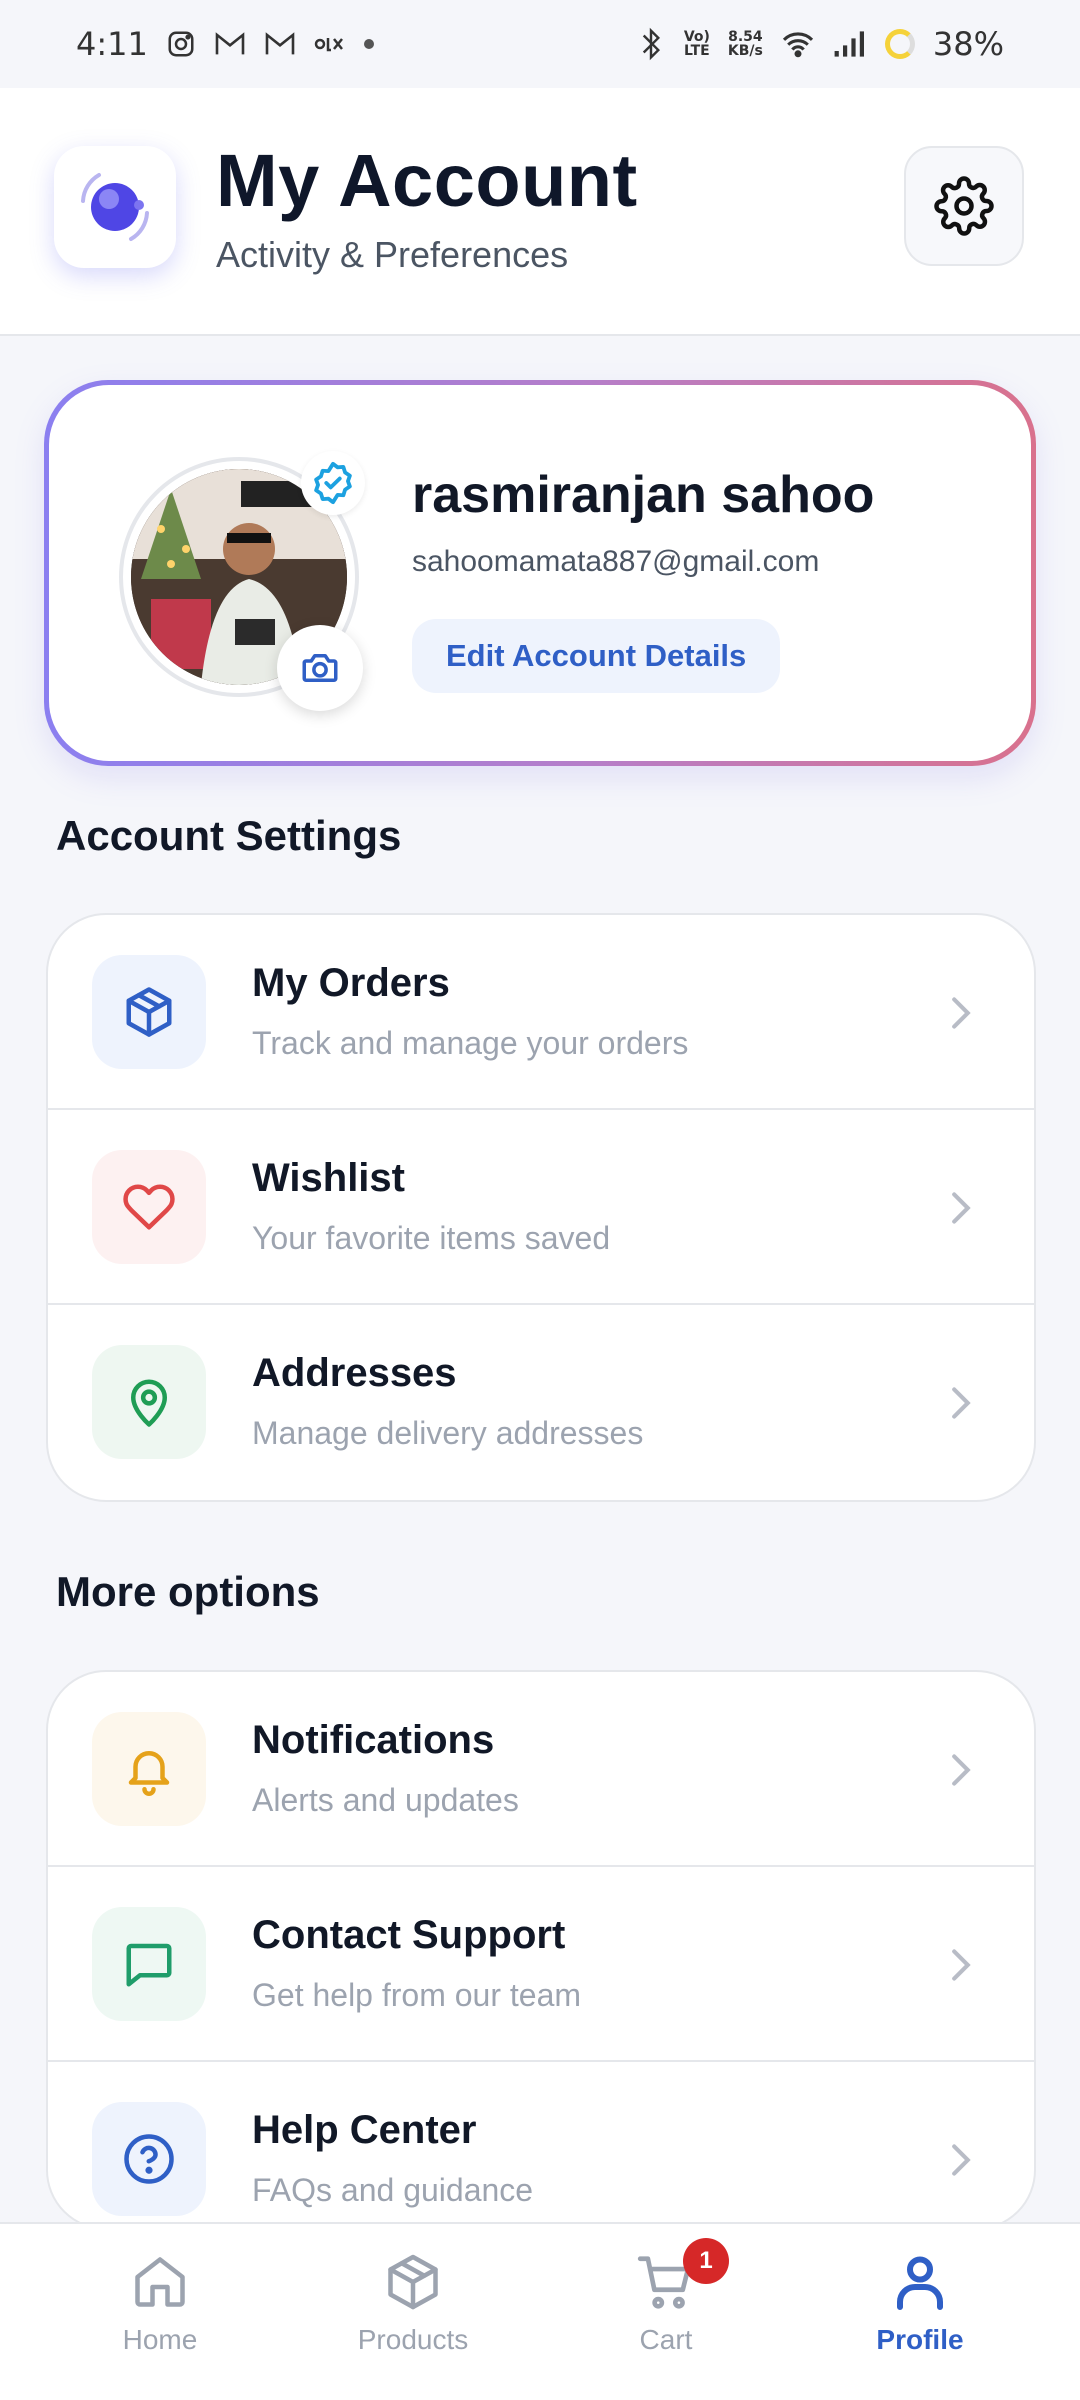 This screenshot has height=2400, width=1080. I want to click on nav-products: Products, so click(413, 2314).